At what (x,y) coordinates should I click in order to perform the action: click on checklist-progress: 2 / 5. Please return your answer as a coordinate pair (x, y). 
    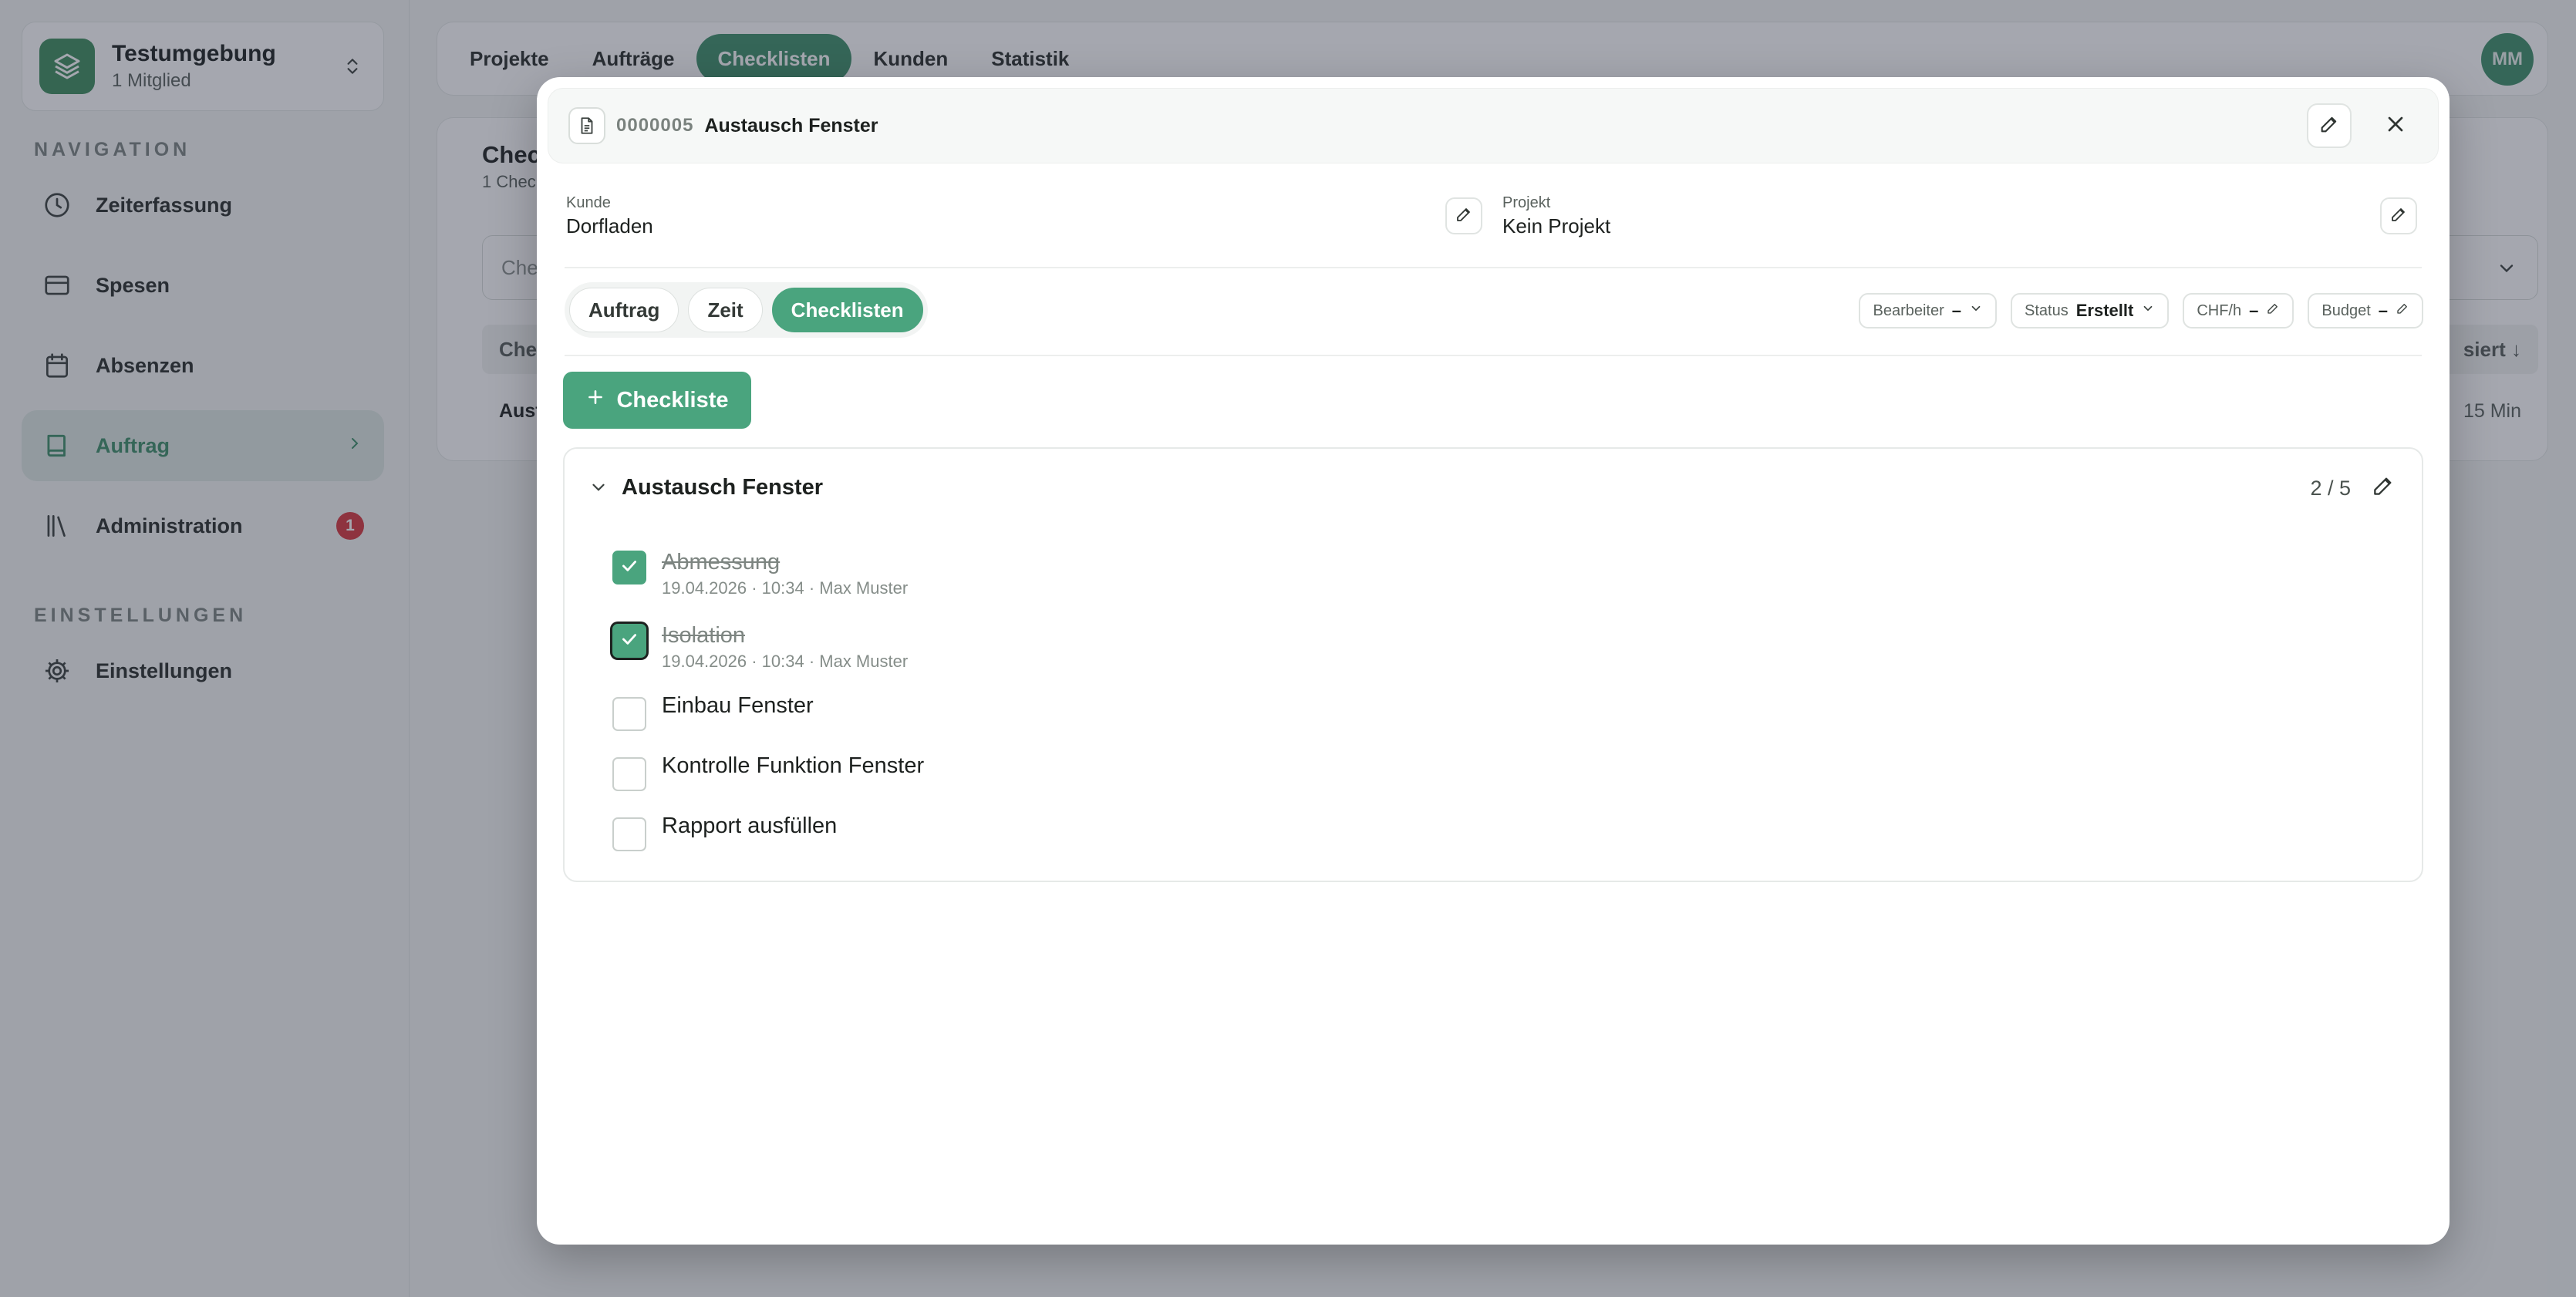
    Looking at the image, I should click on (2330, 488).